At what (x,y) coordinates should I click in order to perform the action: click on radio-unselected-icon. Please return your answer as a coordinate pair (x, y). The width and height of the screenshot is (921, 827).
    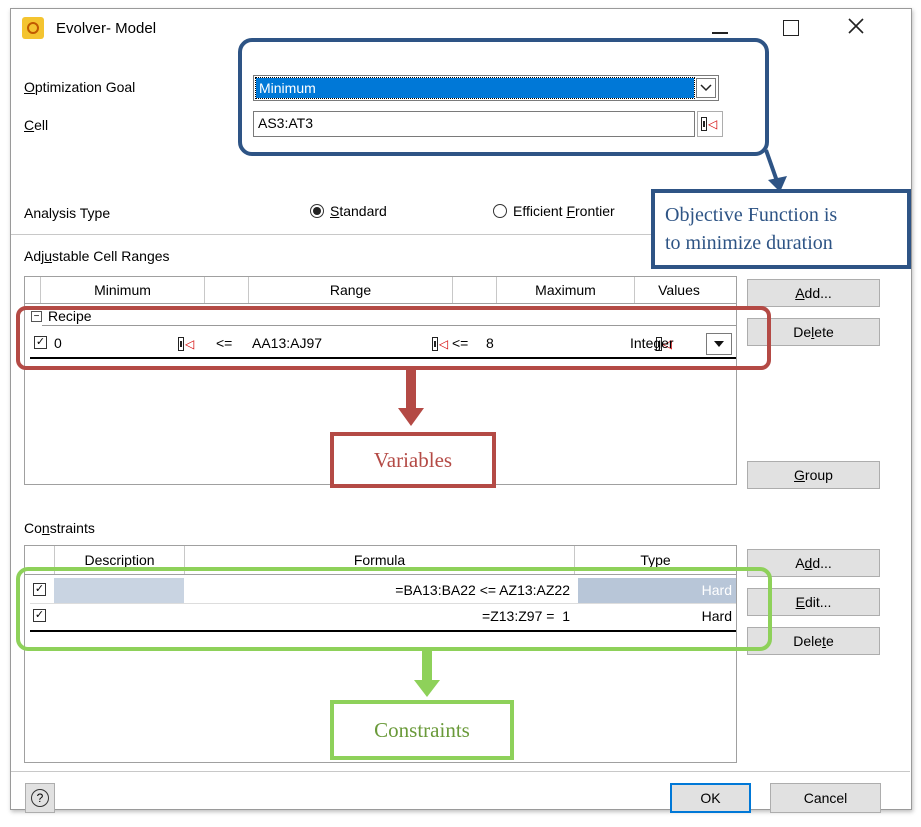
    Looking at the image, I should click on (500, 211).